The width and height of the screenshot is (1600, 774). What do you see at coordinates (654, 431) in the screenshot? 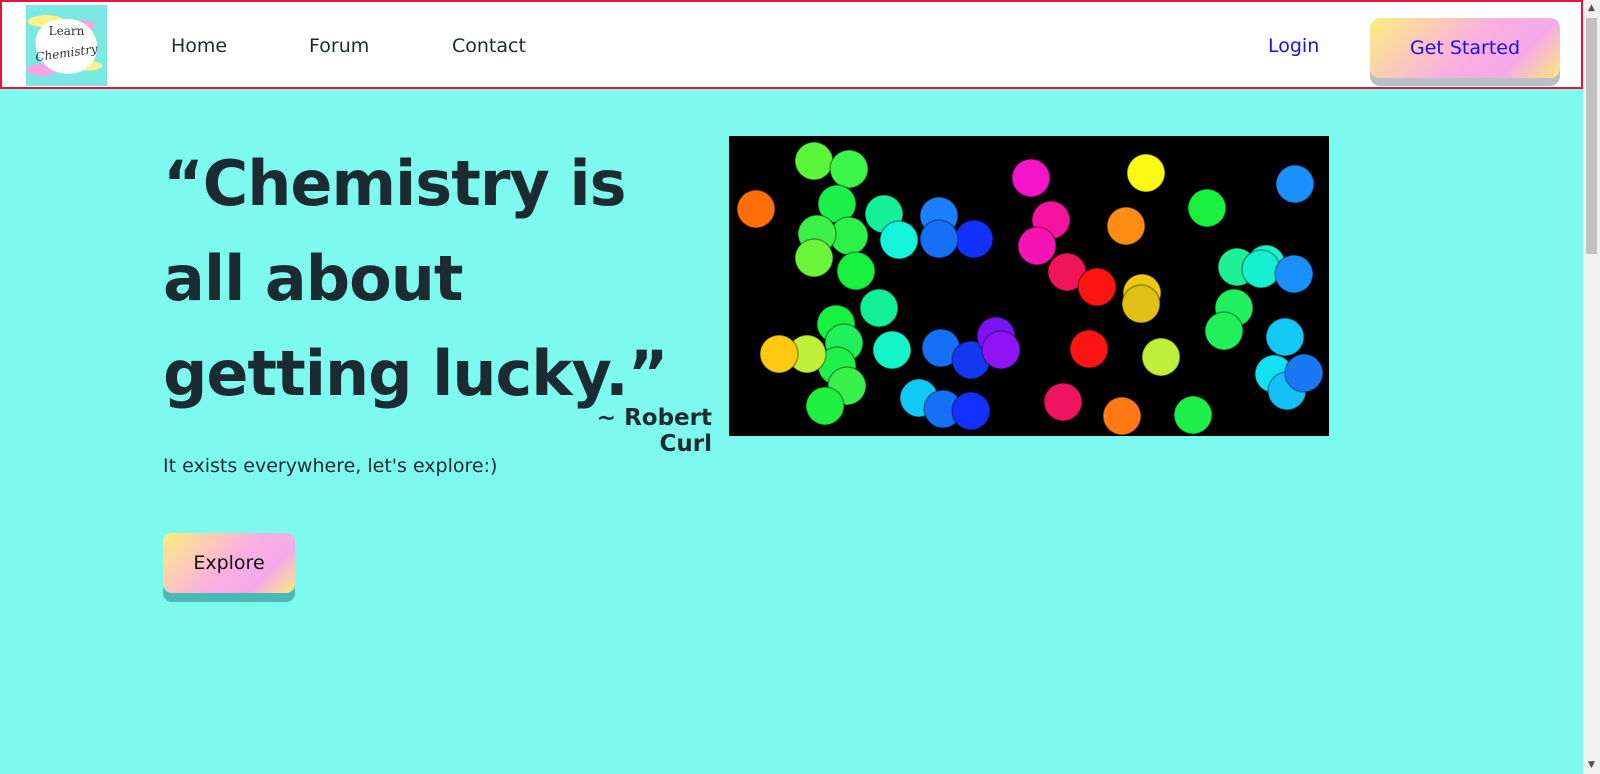
I see `quote-author: ~ Robert Curl` at bounding box center [654, 431].